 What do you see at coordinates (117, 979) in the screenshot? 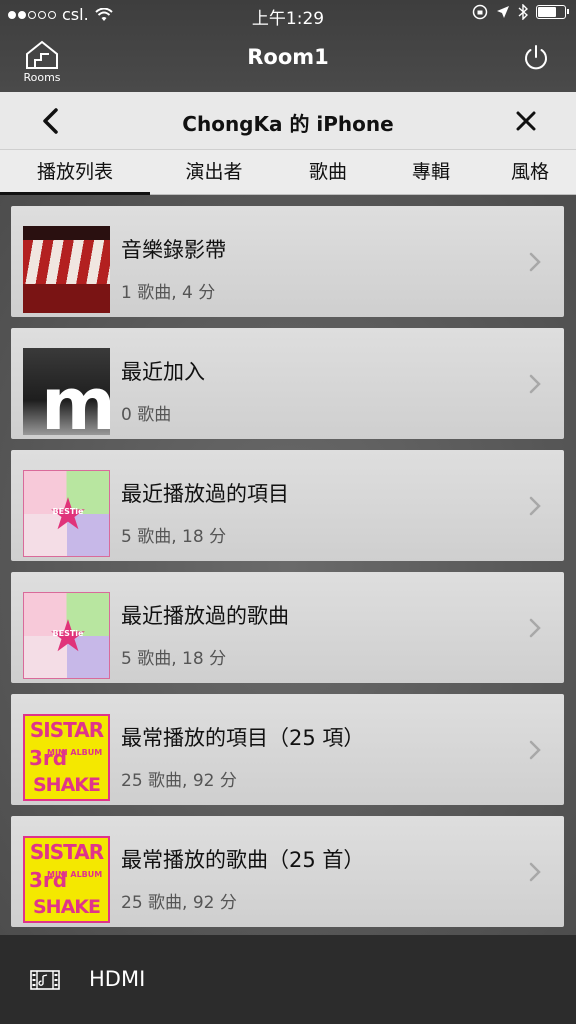
I see `now-playing-source: HDMI` at bounding box center [117, 979].